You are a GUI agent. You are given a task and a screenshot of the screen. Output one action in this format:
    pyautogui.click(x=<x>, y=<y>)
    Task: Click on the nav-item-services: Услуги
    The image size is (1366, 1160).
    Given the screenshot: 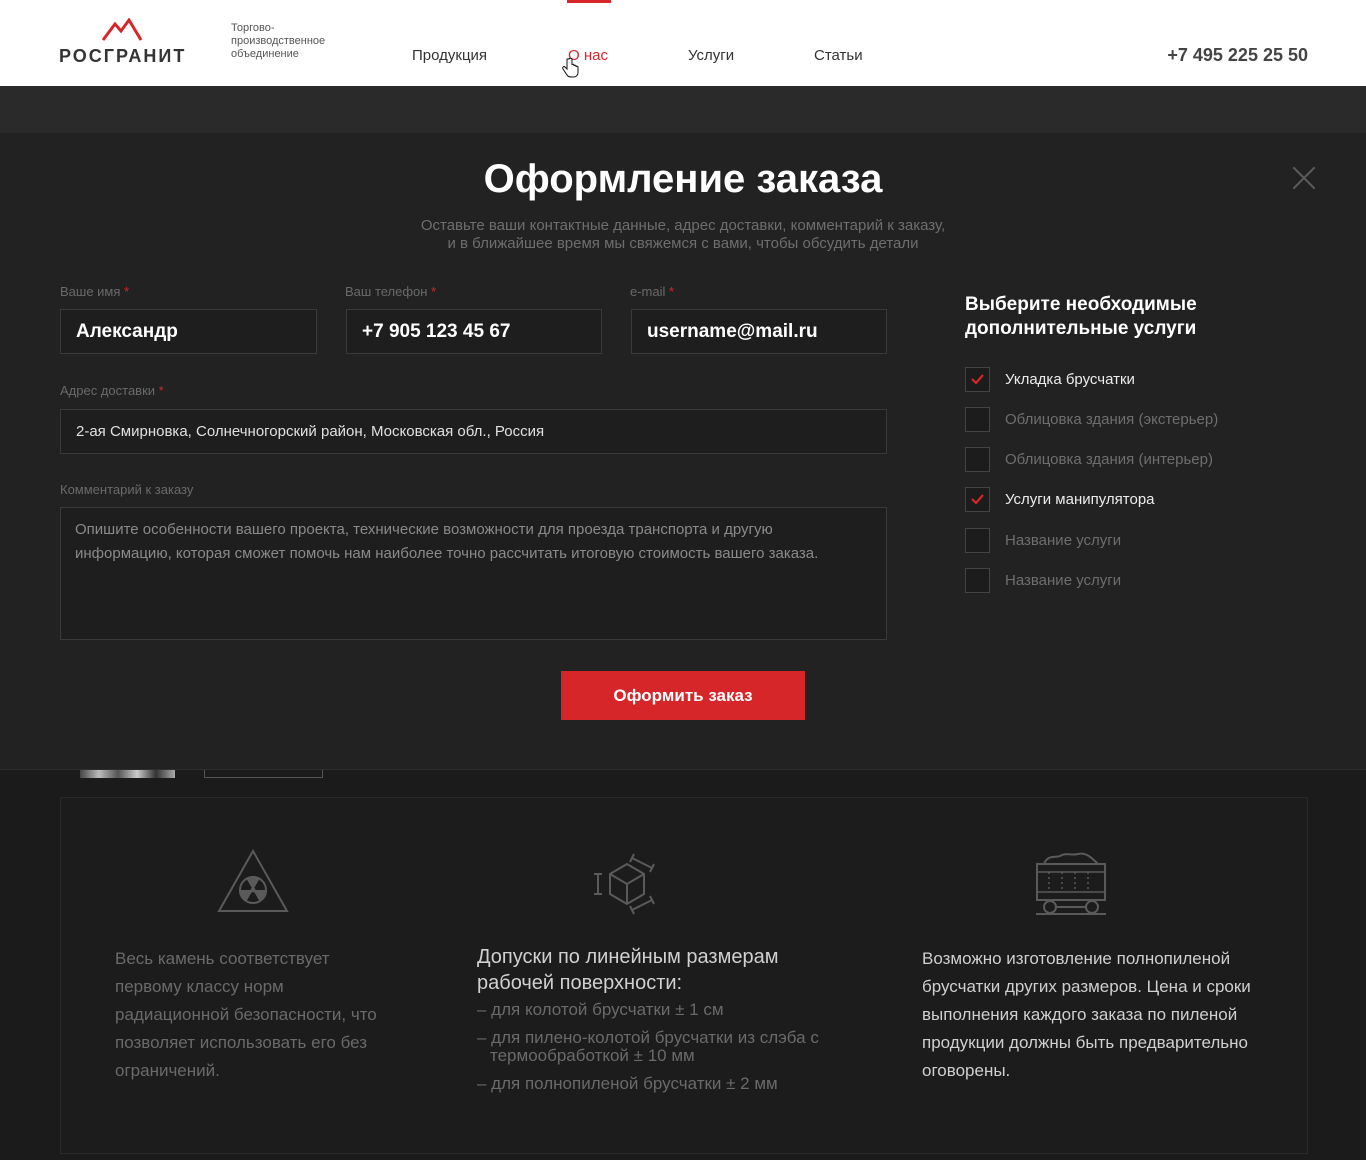 What is the action you would take?
    pyautogui.click(x=711, y=55)
    